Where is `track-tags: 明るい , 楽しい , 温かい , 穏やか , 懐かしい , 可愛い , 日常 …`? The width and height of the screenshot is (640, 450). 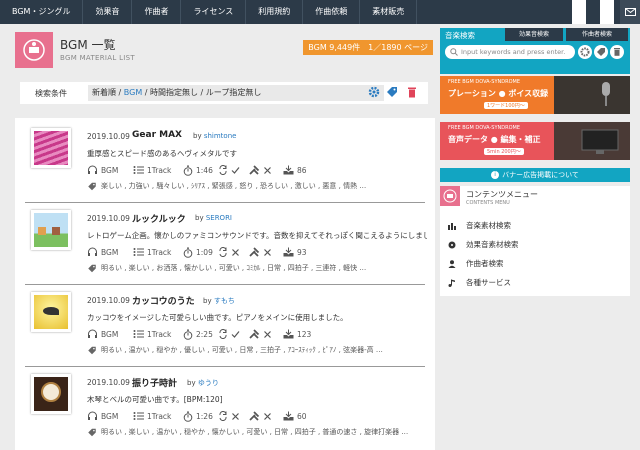 track-tags: 明るい , 楽しい , 温かい , 穏やか , 懐かしい , 可愛い , 日常 … is located at coordinates (252, 432).